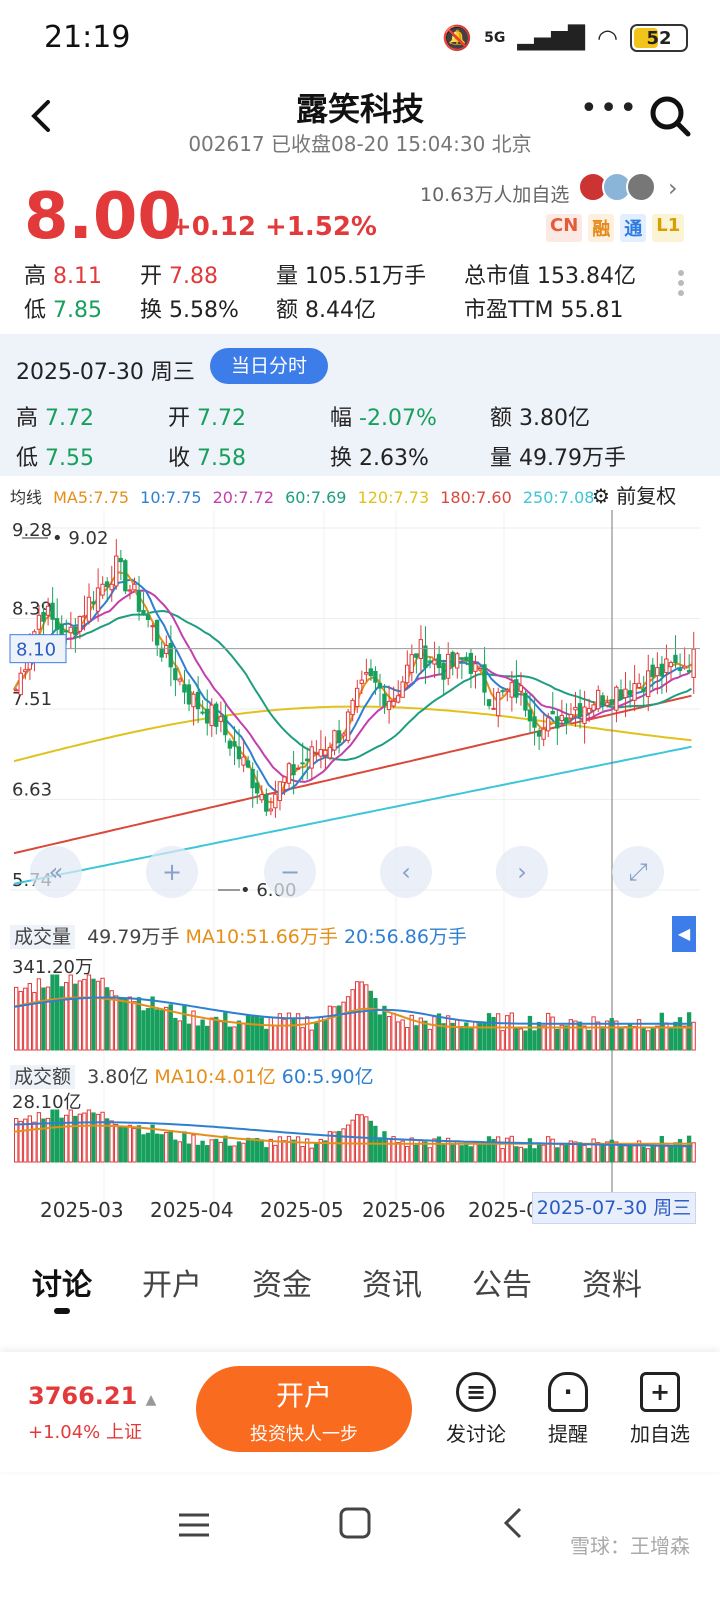 The height and width of the screenshot is (1600, 720). I want to click on battery-icon: 52, so click(659, 38).